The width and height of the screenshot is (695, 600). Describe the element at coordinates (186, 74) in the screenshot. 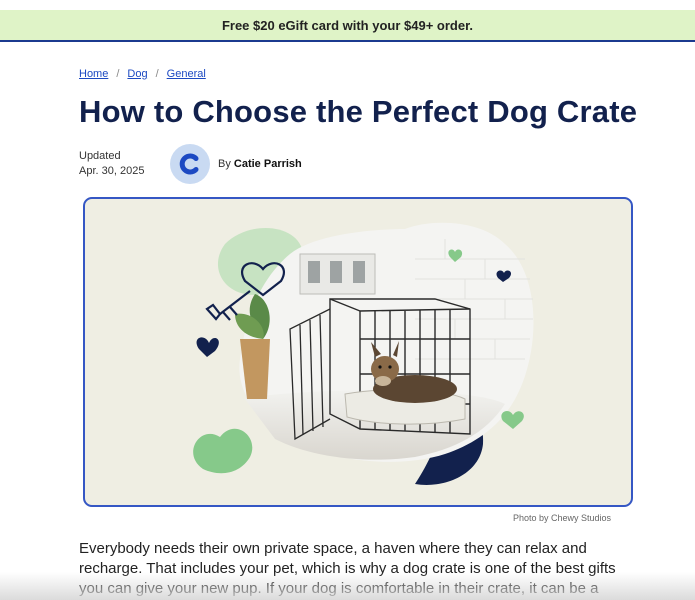

I see `breadcrumb-general: General` at that location.